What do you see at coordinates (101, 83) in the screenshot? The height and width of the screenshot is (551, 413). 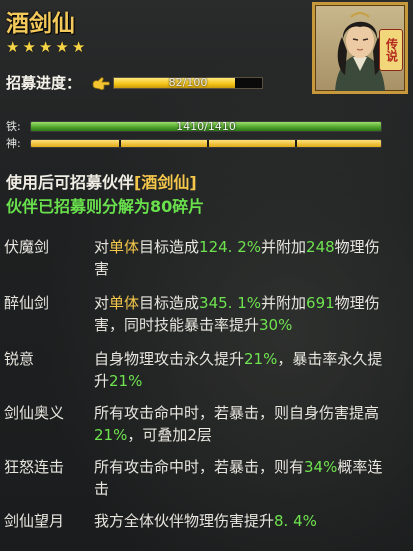 I see `pointing-hand-icon` at bounding box center [101, 83].